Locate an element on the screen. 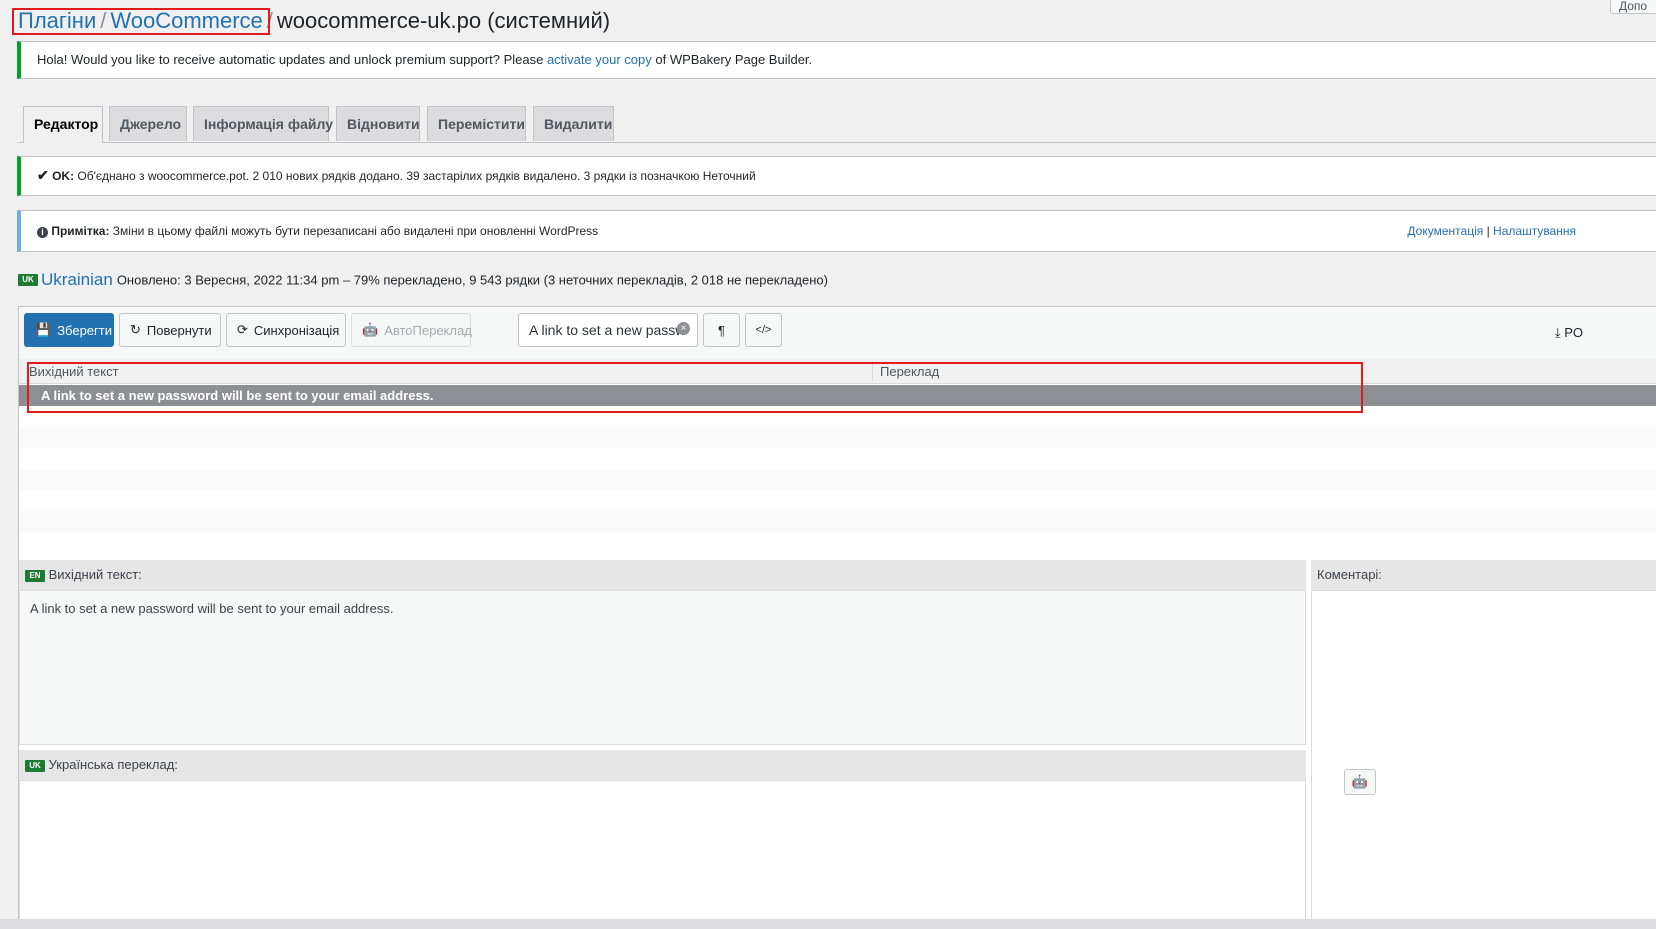 Image resolution: width=1656 pixels, height=929 pixels. note-label: Примітка: is located at coordinates (80, 231).